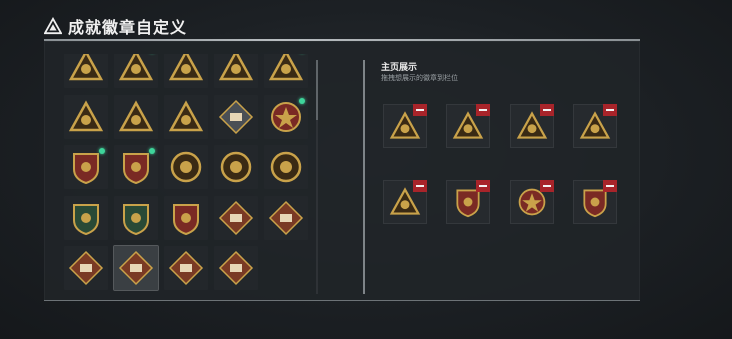  I want to click on badge-diamond-bear-icon, so click(236, 217).